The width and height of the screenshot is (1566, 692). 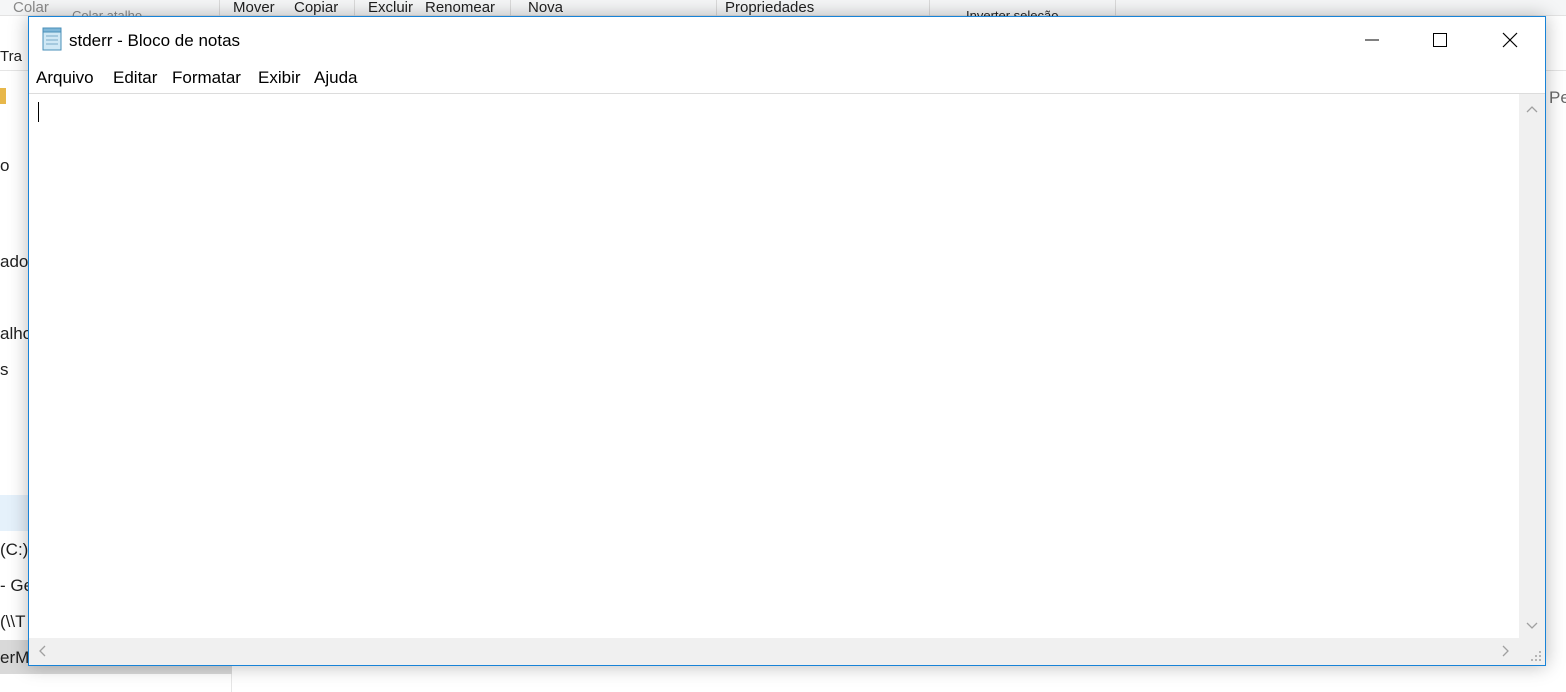 I want to click on scroll-left-icon, so click(x=42, y=651).